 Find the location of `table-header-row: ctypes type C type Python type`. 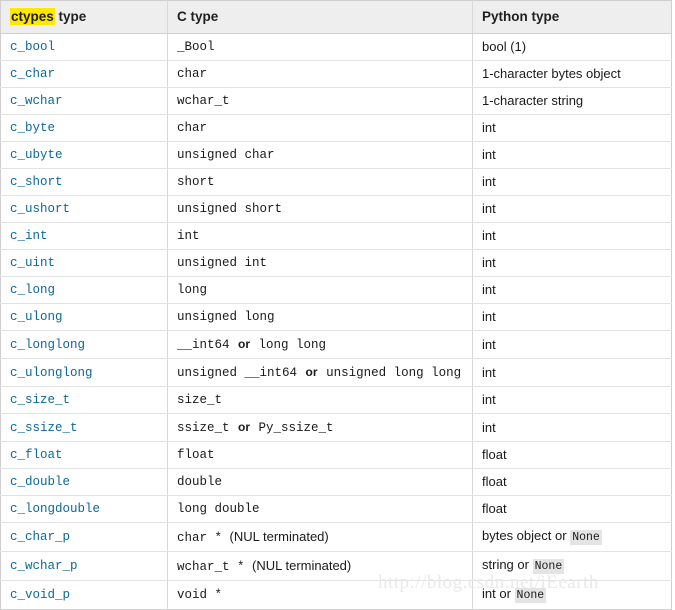

table-header-row: ctypes type C type Python type is located at coordinates (336, 17).